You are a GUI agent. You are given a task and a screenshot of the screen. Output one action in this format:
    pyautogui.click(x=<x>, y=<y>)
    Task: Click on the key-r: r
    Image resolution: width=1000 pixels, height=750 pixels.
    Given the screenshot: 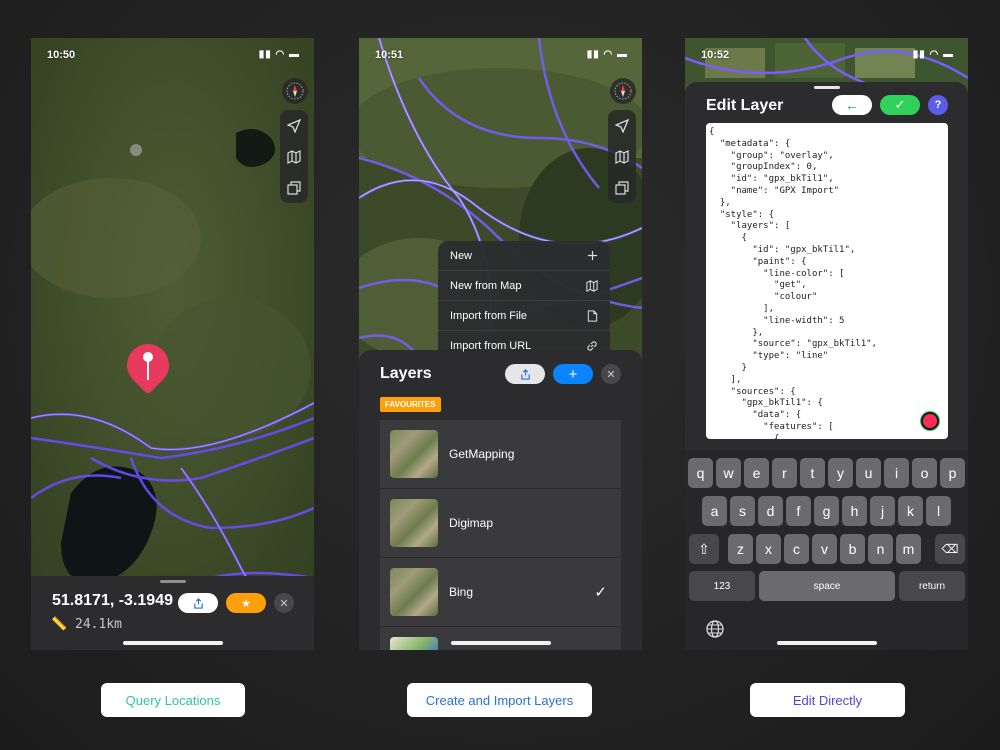 What is the action you would take?
    pyautogui.click(x=784, y=473)
    